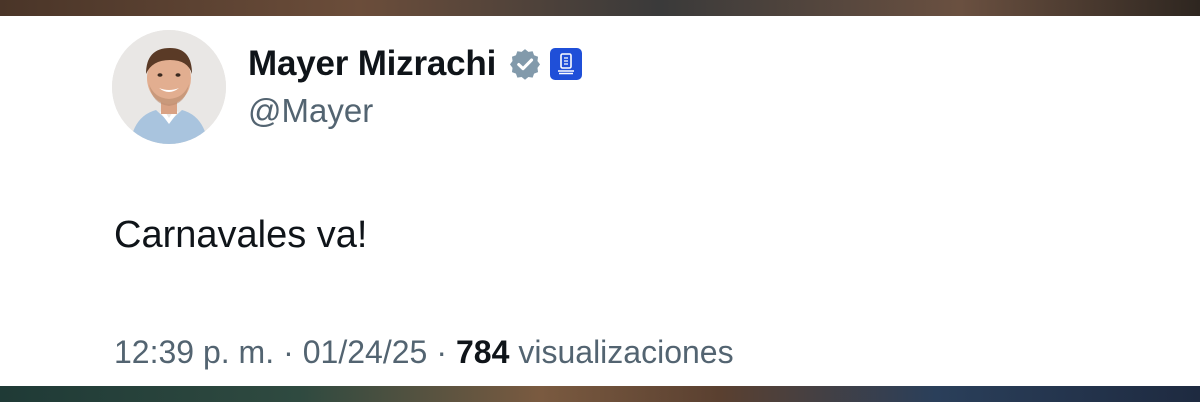 This screenshot has width=1200, height=402. I want to click on tweet-text: Carnavales va!, so click(241, 235).